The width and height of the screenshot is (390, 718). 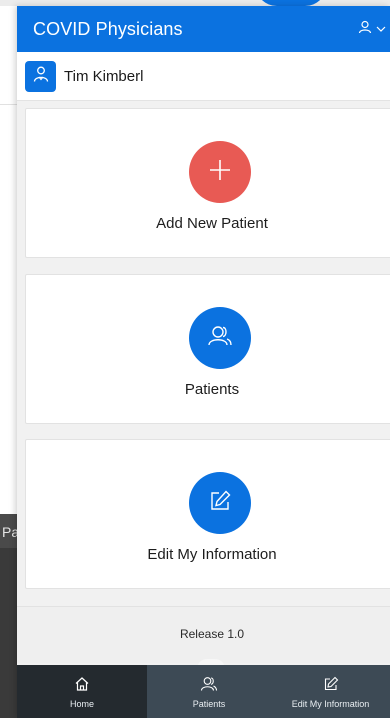 I want to click on tab-edit-my-information: Edit My Information, so click(x=330, y=691).